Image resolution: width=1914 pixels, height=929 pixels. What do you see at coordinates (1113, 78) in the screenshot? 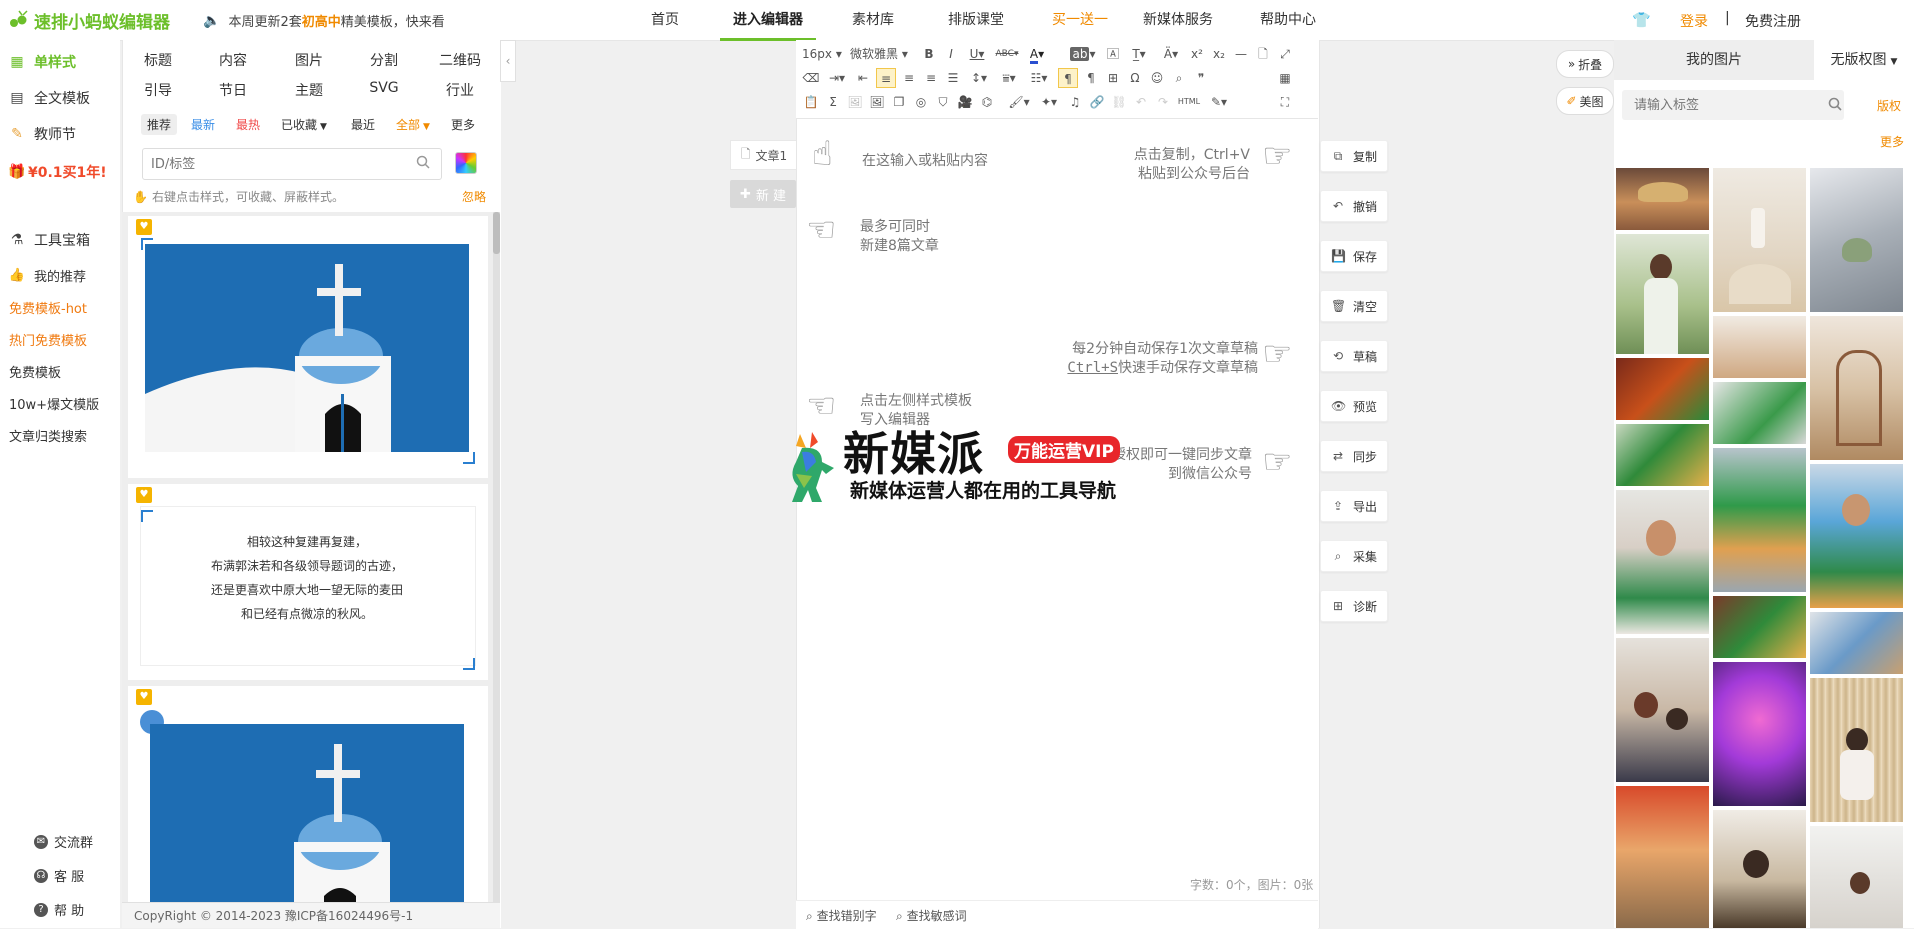
I see `table-insert-icon: ⊞` at bounding box center [1113, 78].